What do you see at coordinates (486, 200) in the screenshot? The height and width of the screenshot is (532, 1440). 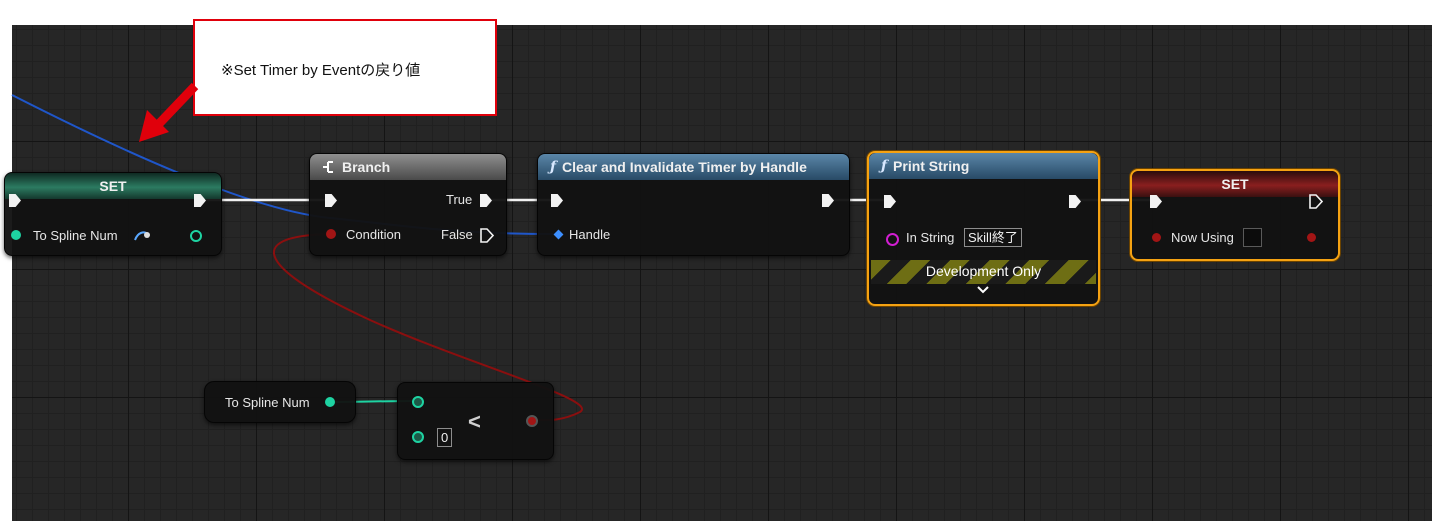 I see `true-exec-out-pin` at bounding box center [486, 200].